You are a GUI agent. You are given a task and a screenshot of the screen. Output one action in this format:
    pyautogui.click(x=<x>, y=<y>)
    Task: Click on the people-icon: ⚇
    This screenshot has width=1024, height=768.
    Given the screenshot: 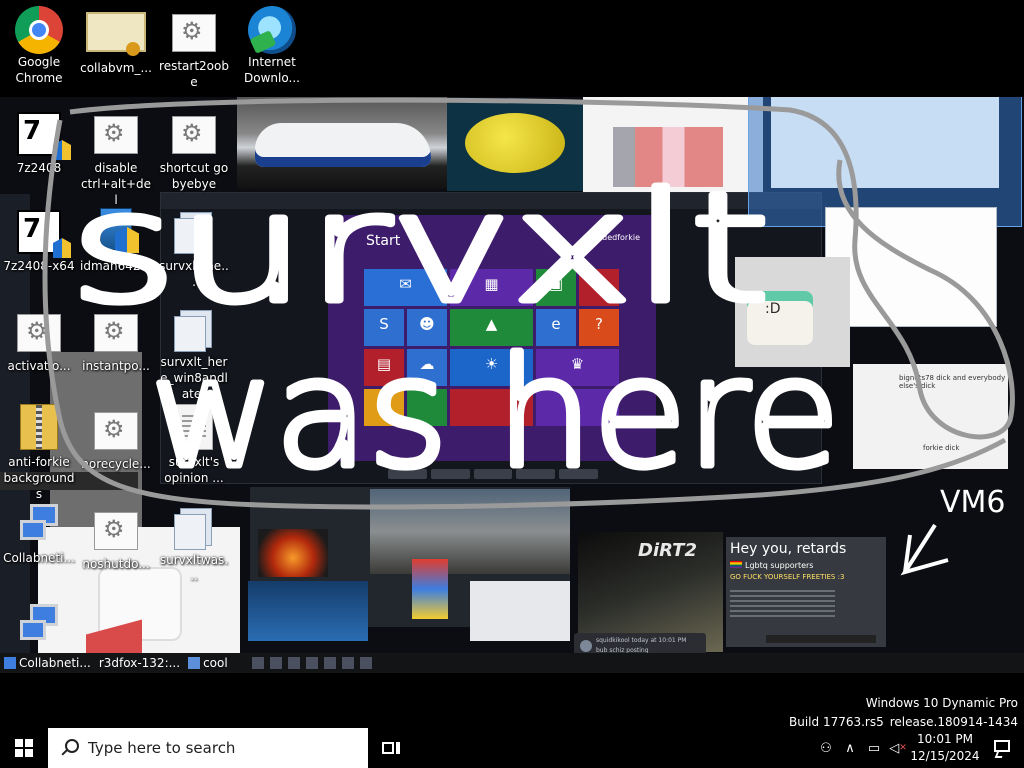 What is the action you would take?
    pyautogui.click(x=826, y=748)
    